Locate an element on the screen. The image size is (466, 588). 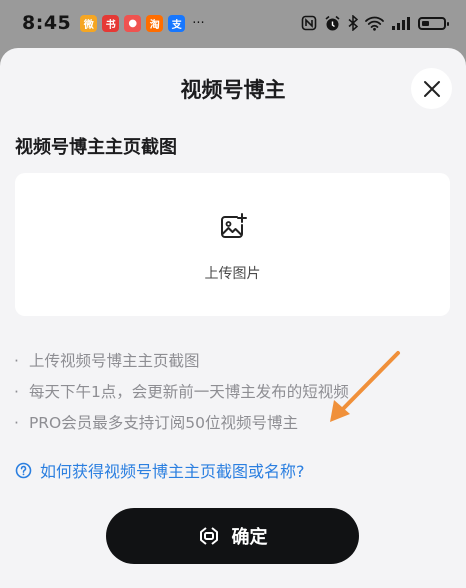
more-notifications-icon: ··· is located at coordinates (198, 23).